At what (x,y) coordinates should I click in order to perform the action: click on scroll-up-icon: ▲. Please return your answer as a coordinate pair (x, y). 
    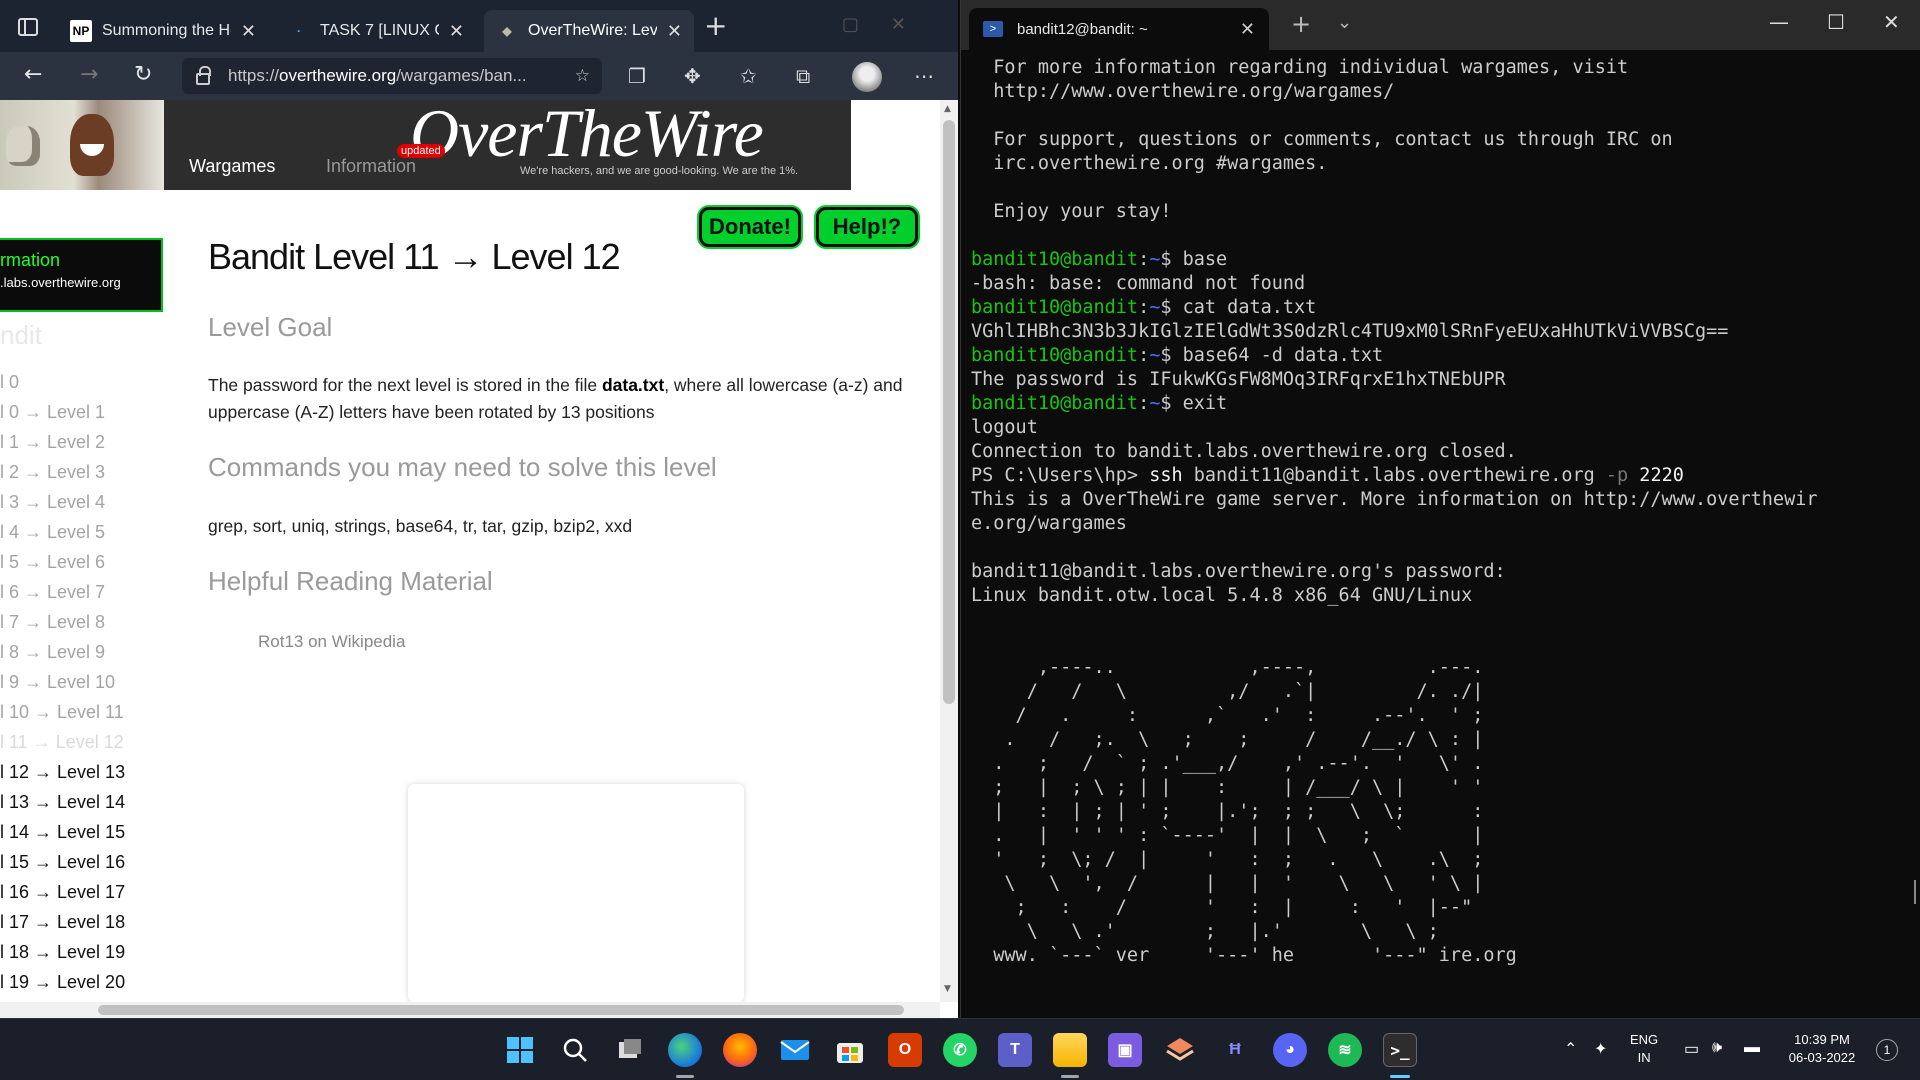
    Looking at the image, I should click on (947, 109).